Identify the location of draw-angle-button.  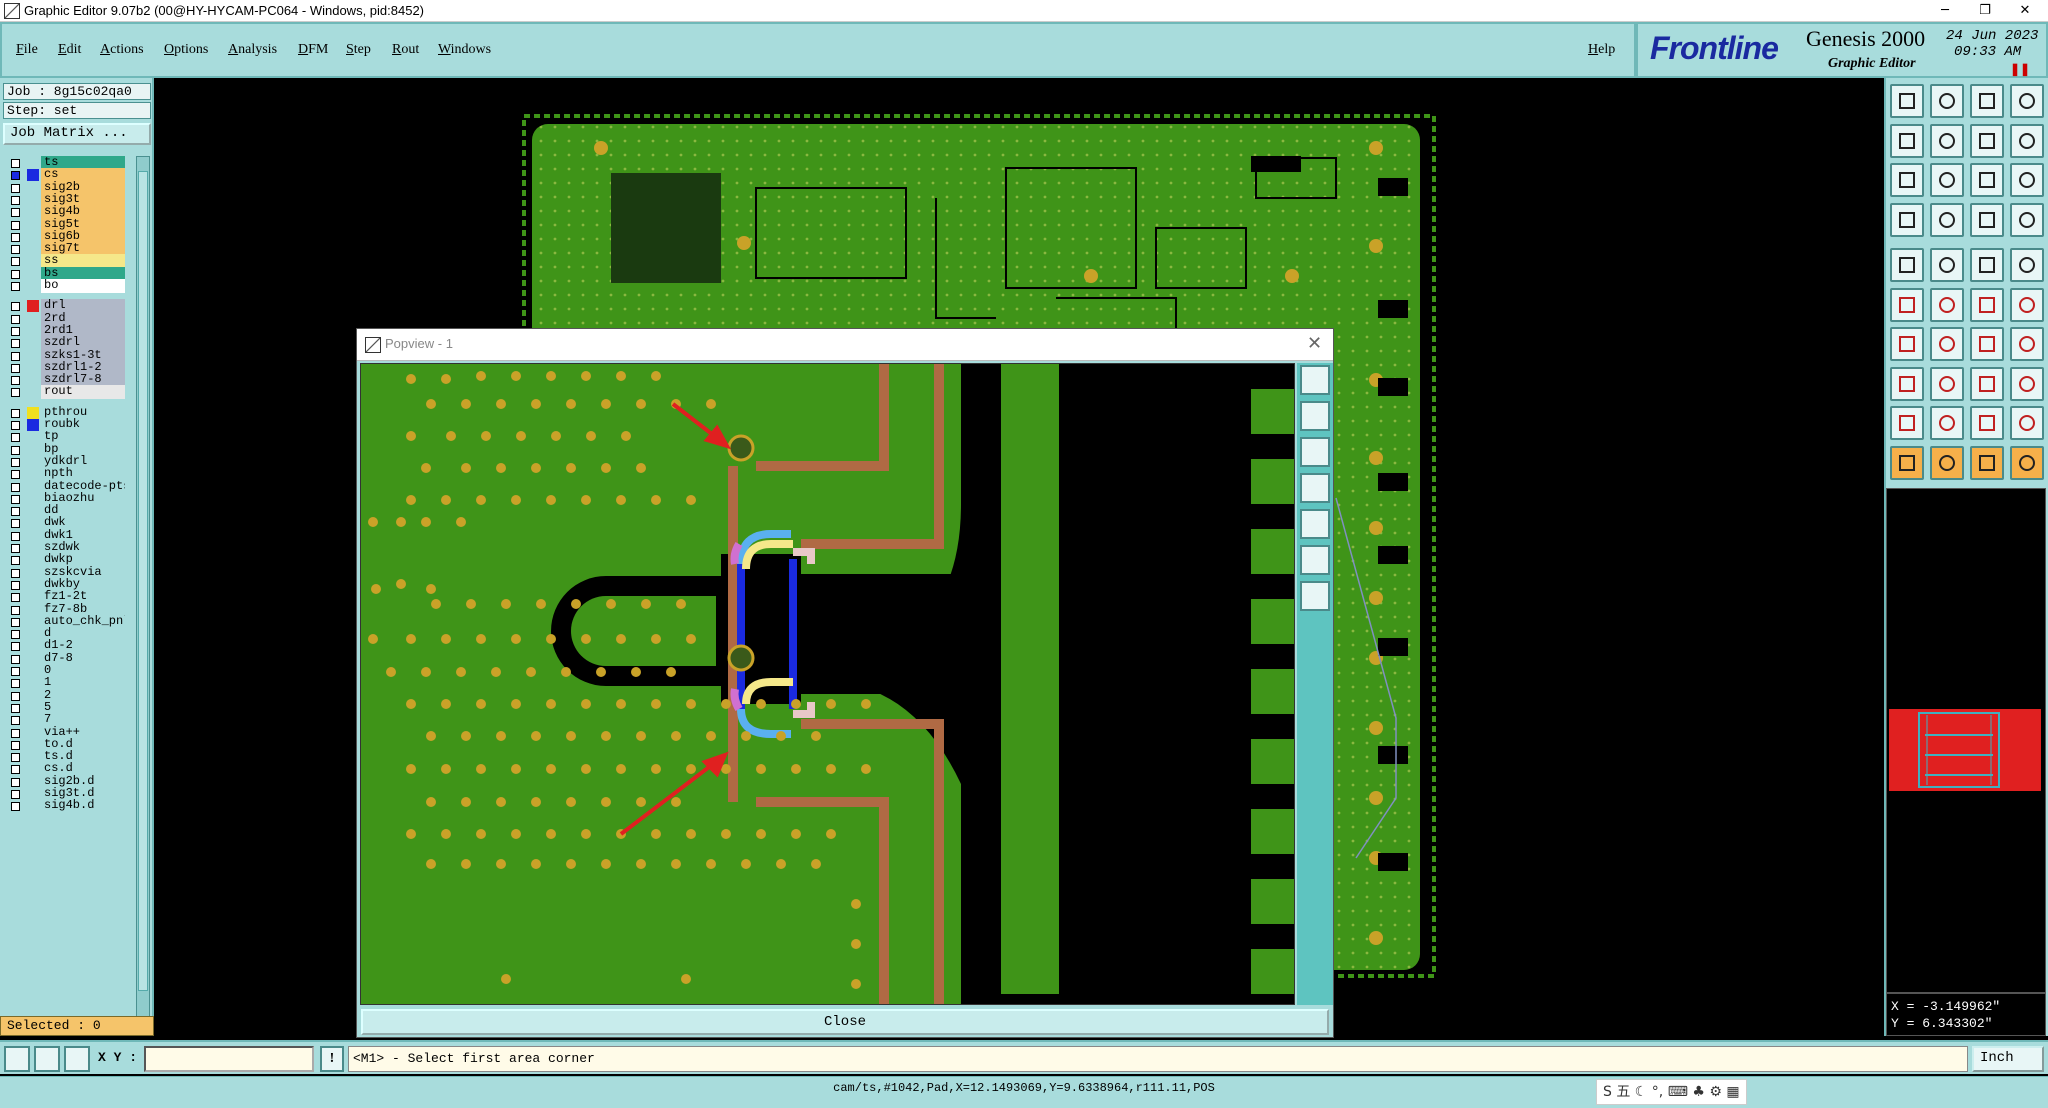
(1947, 344).